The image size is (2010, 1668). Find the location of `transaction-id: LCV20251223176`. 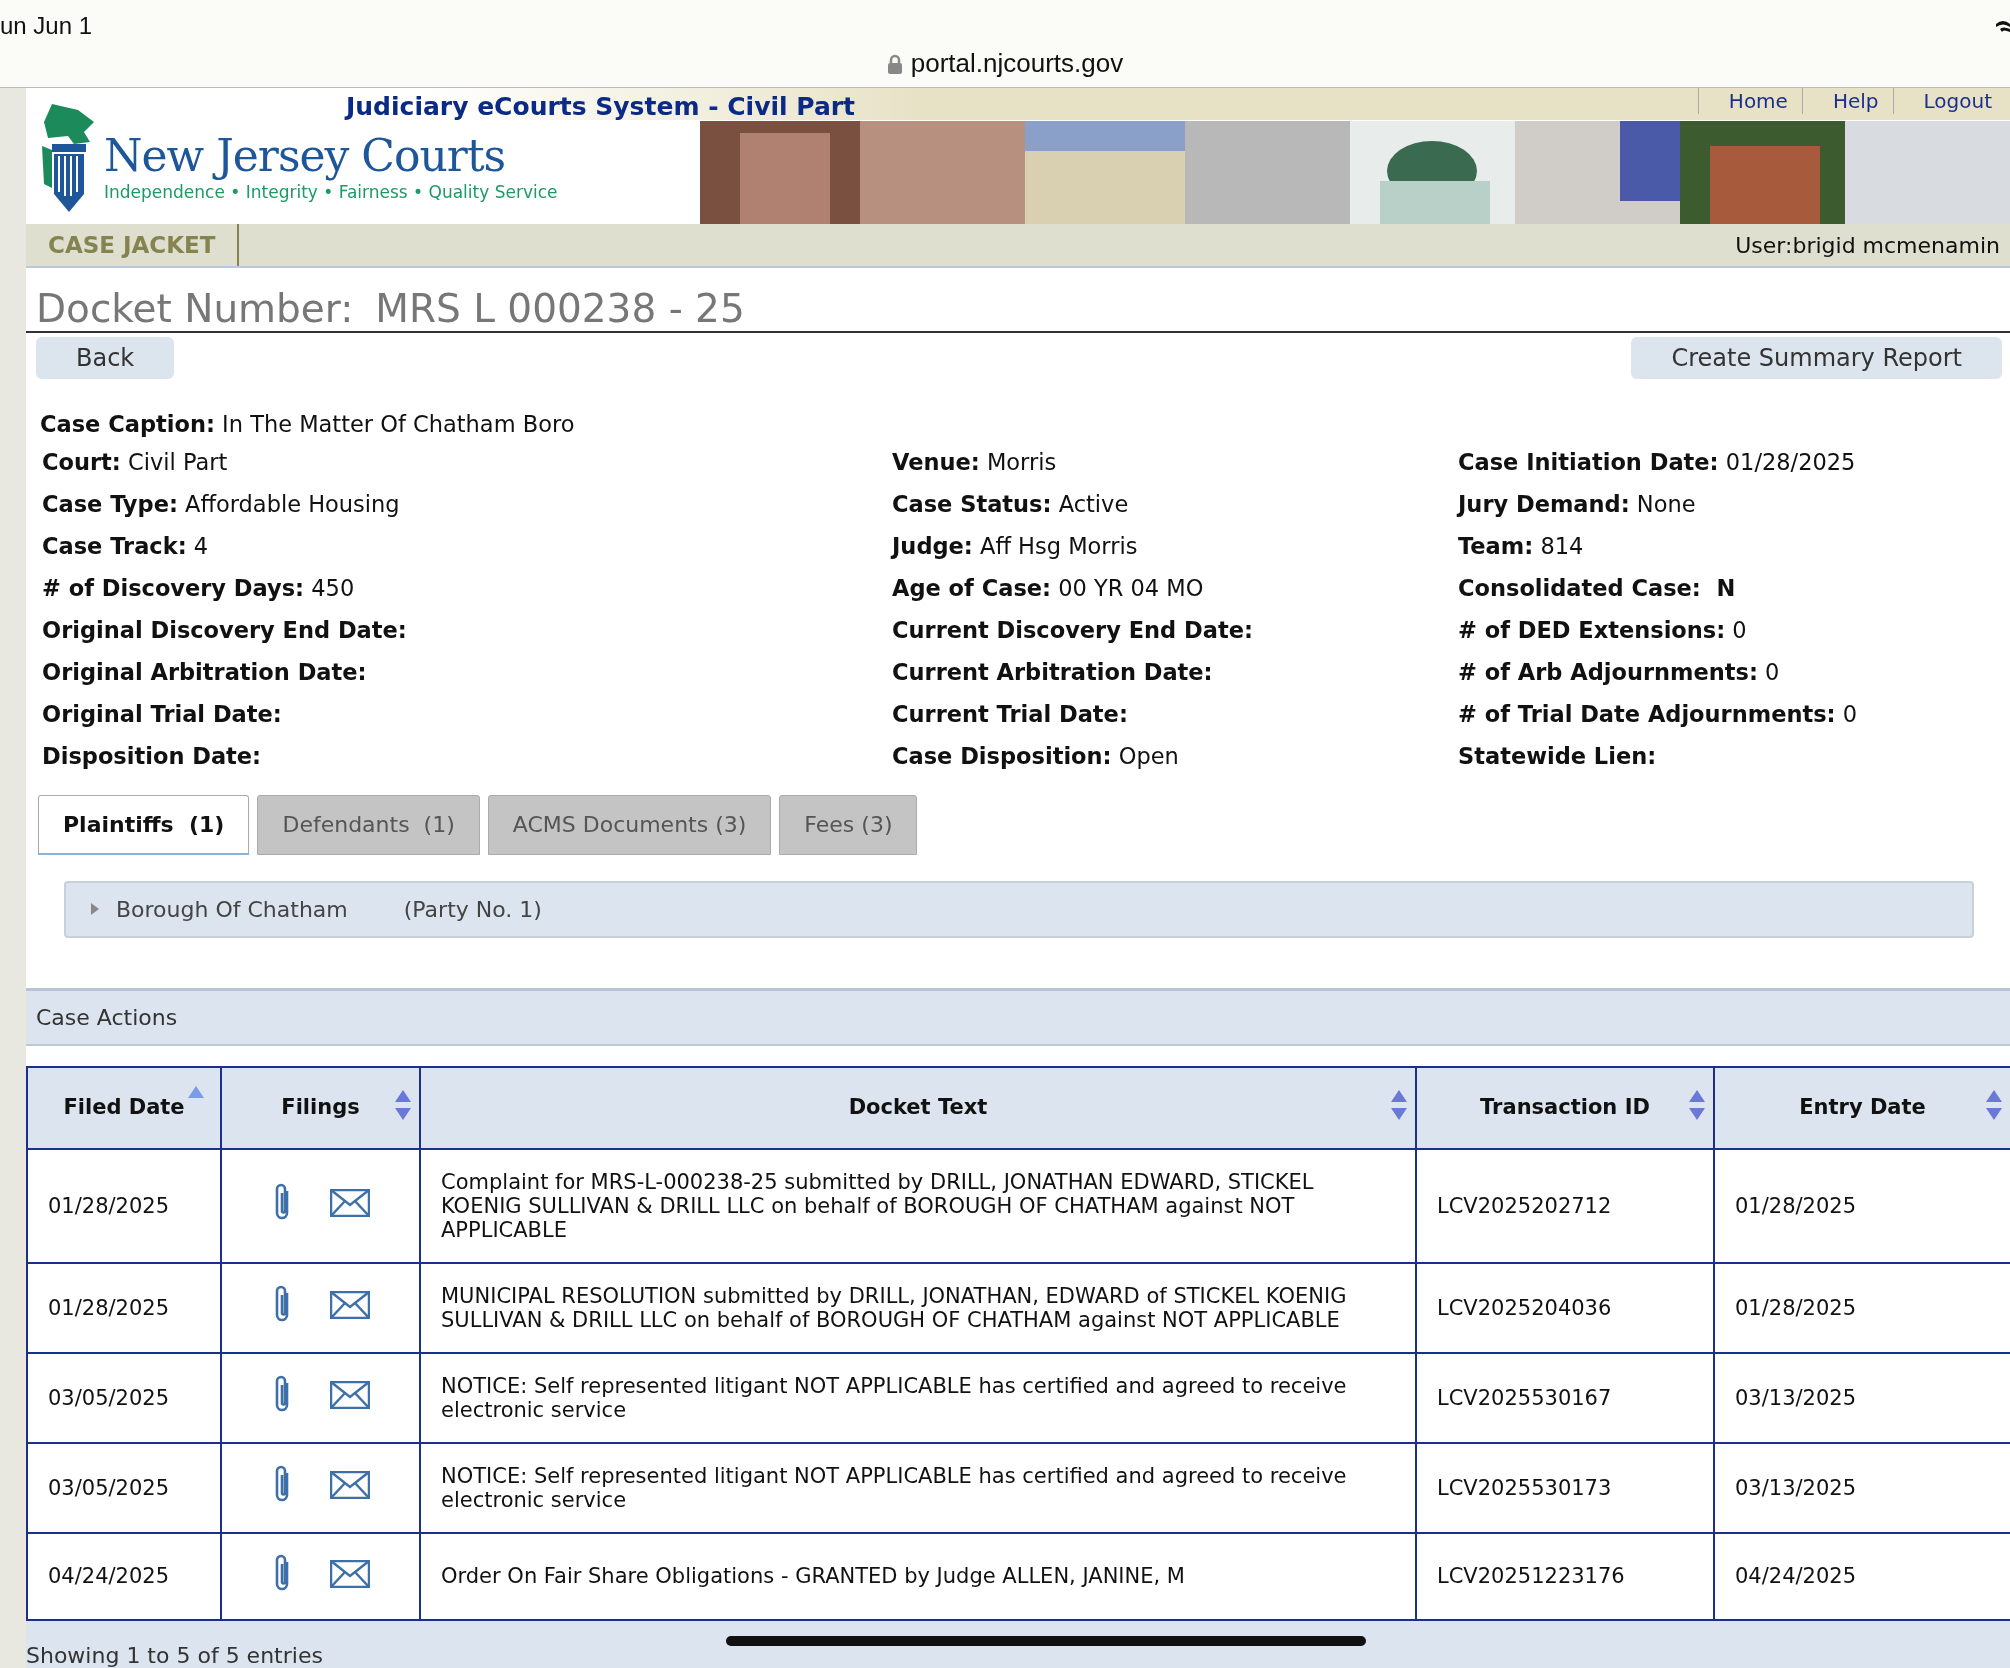

transaction-id: LCV20251223176 is located at coordinates (1531, 1576).